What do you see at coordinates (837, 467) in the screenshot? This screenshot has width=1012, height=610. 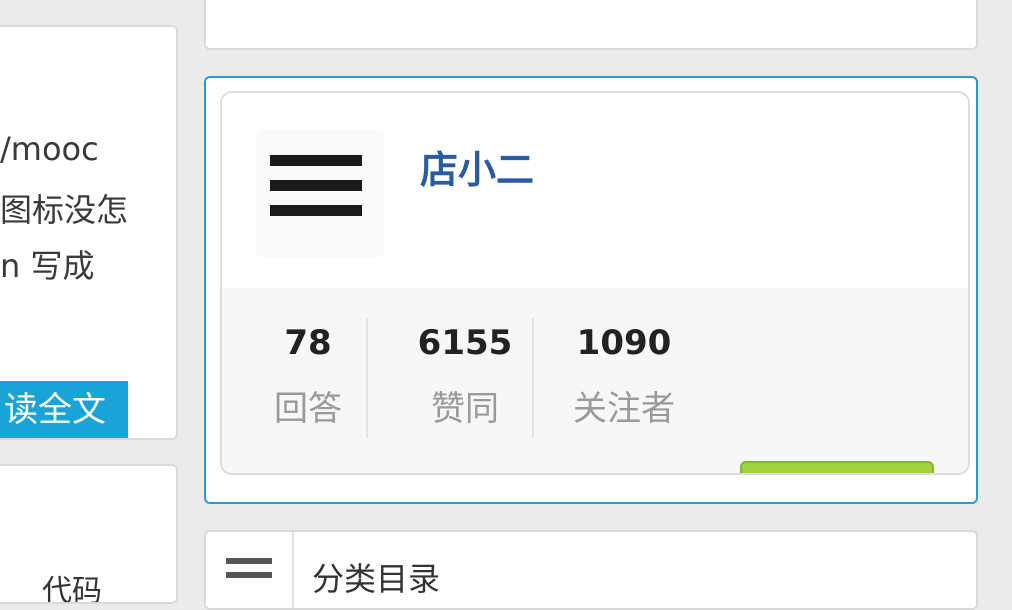 I see `follow-button` at bounding box center [837, 467].